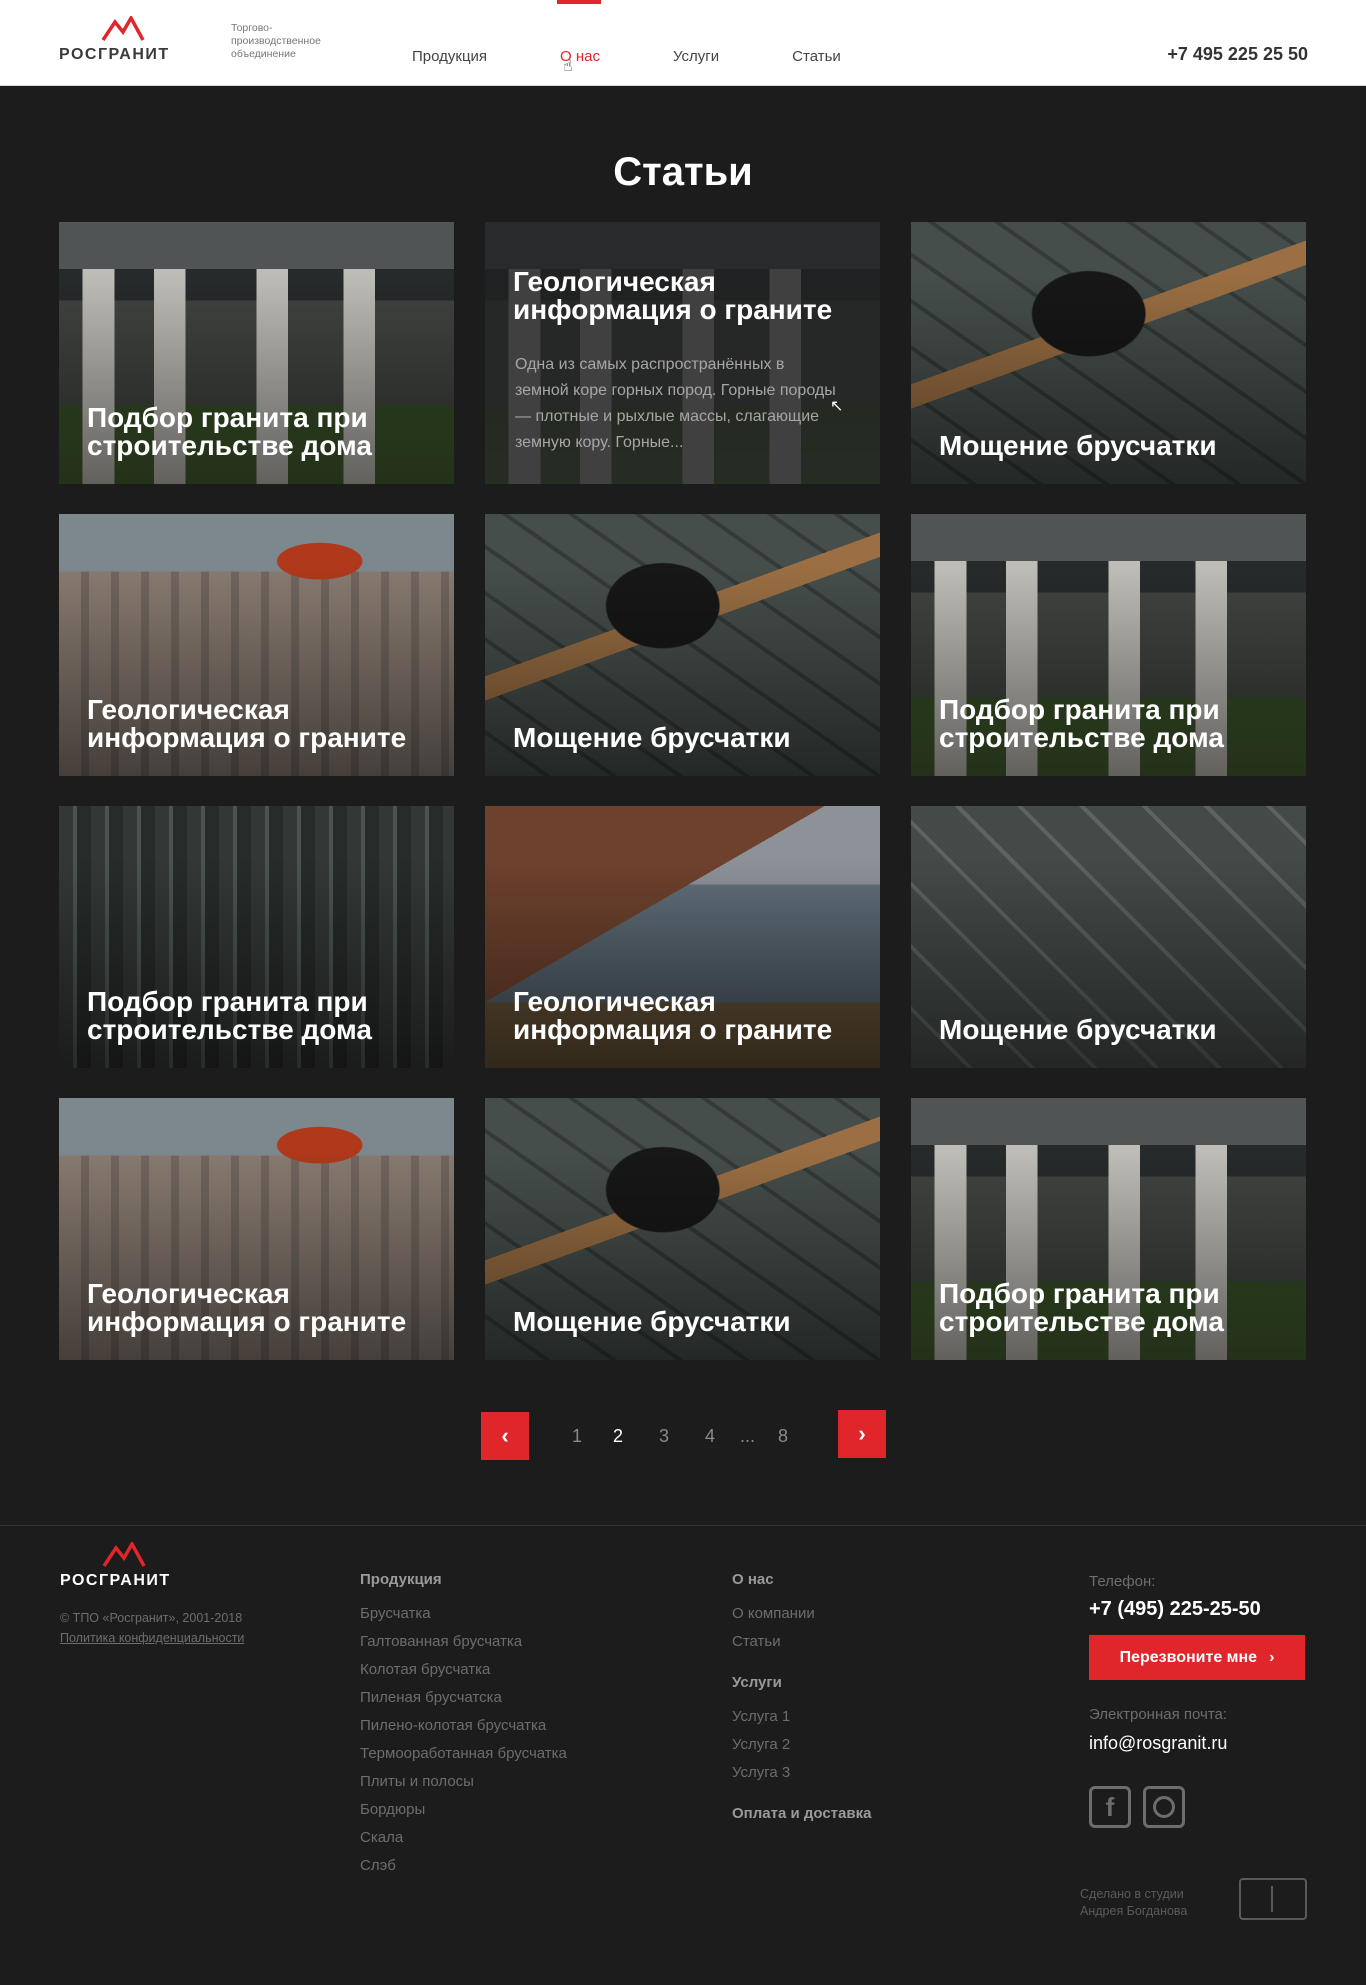  I want to click on email-label: Электронная почта:, so click(1158, 1714).